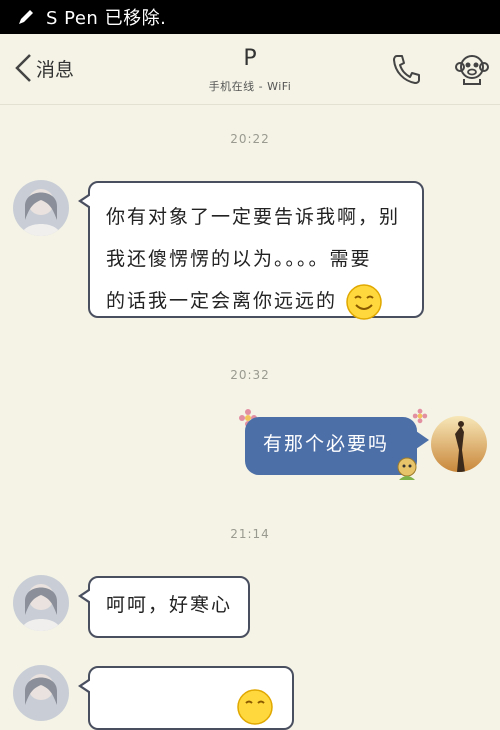 The width and height of the screenshot is (500, 730). What do you see at coordinates (420, 416) in the screenshot?
I see `flower-decoration-icon` at bounding box center [420, 416].